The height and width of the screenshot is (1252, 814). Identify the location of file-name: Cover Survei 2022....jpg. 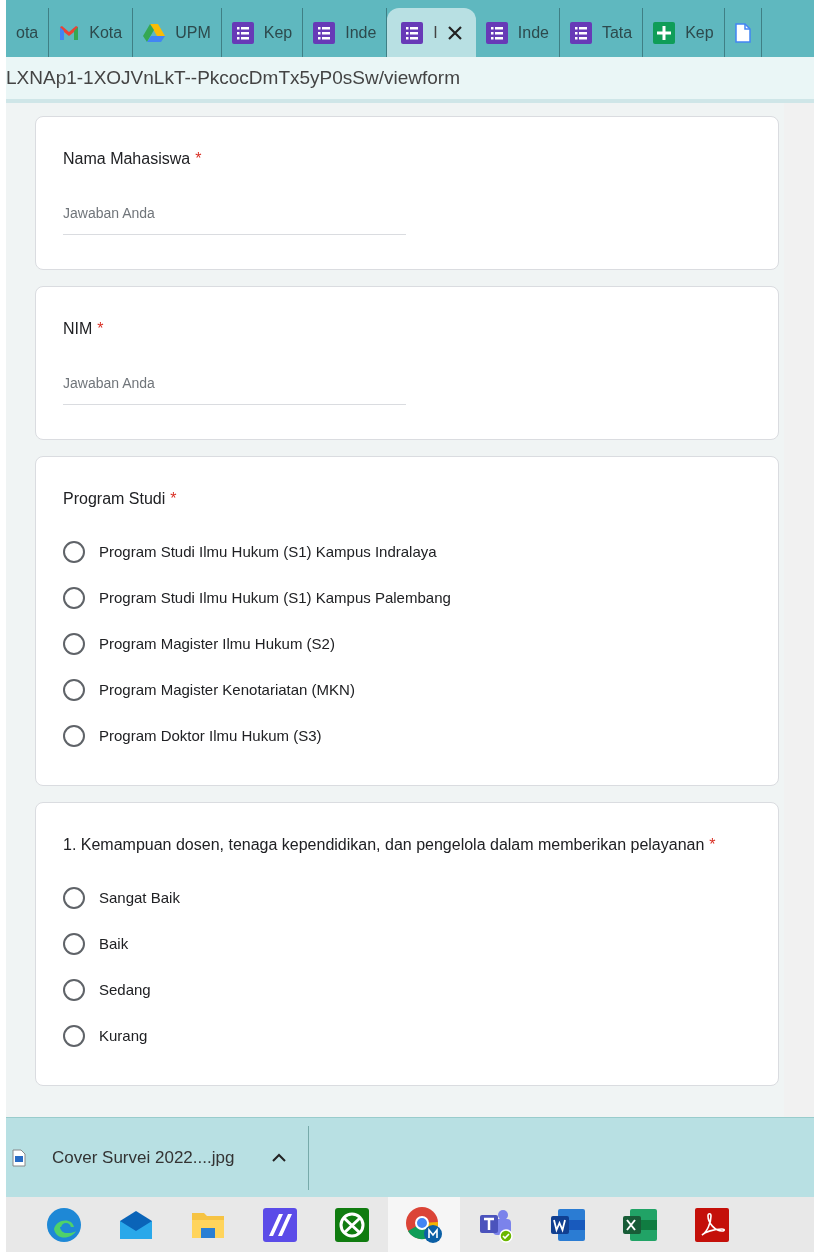
(143, 1157).